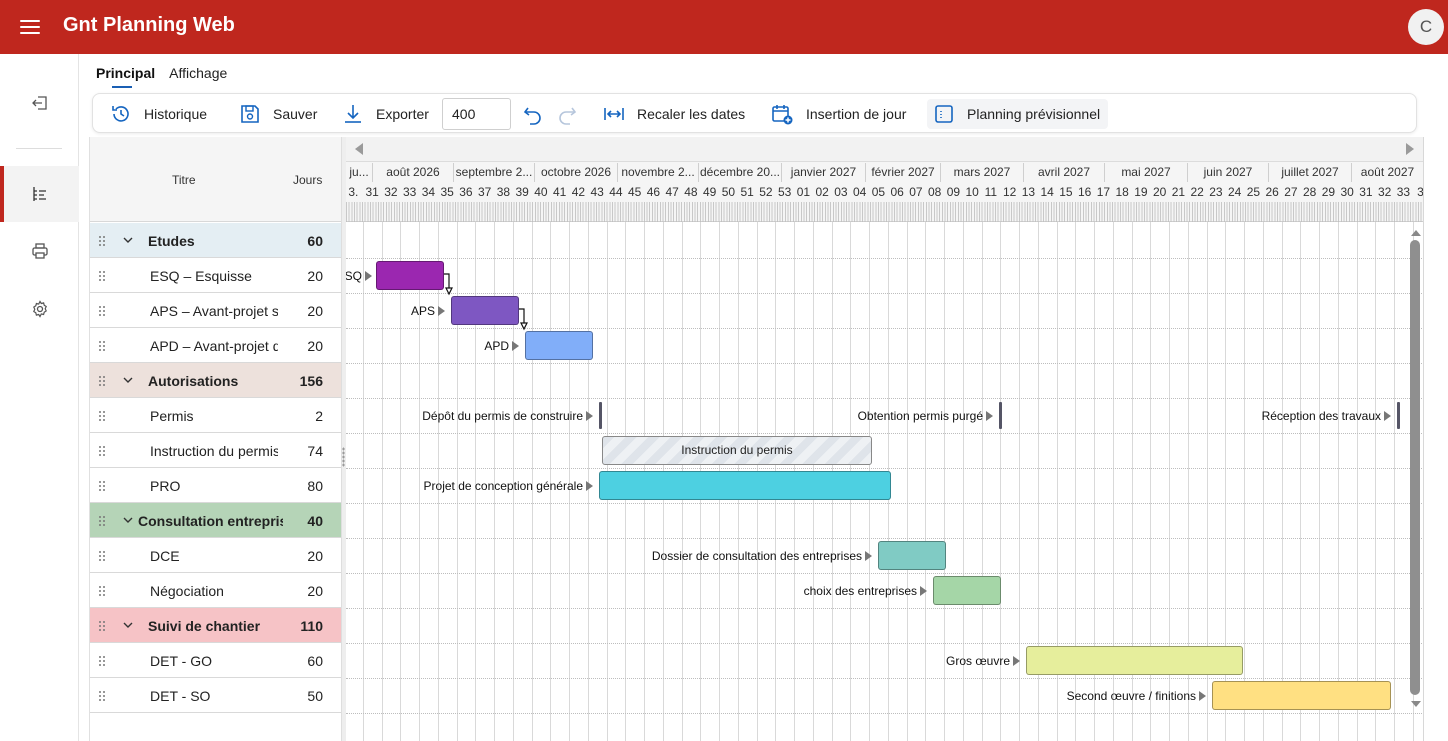 The height and width of the screenshot is (741, 1448). What do you see at coordinates (39, 251) in the screenshot?
I see `rail-print-button` at bounding box center [39, 251].